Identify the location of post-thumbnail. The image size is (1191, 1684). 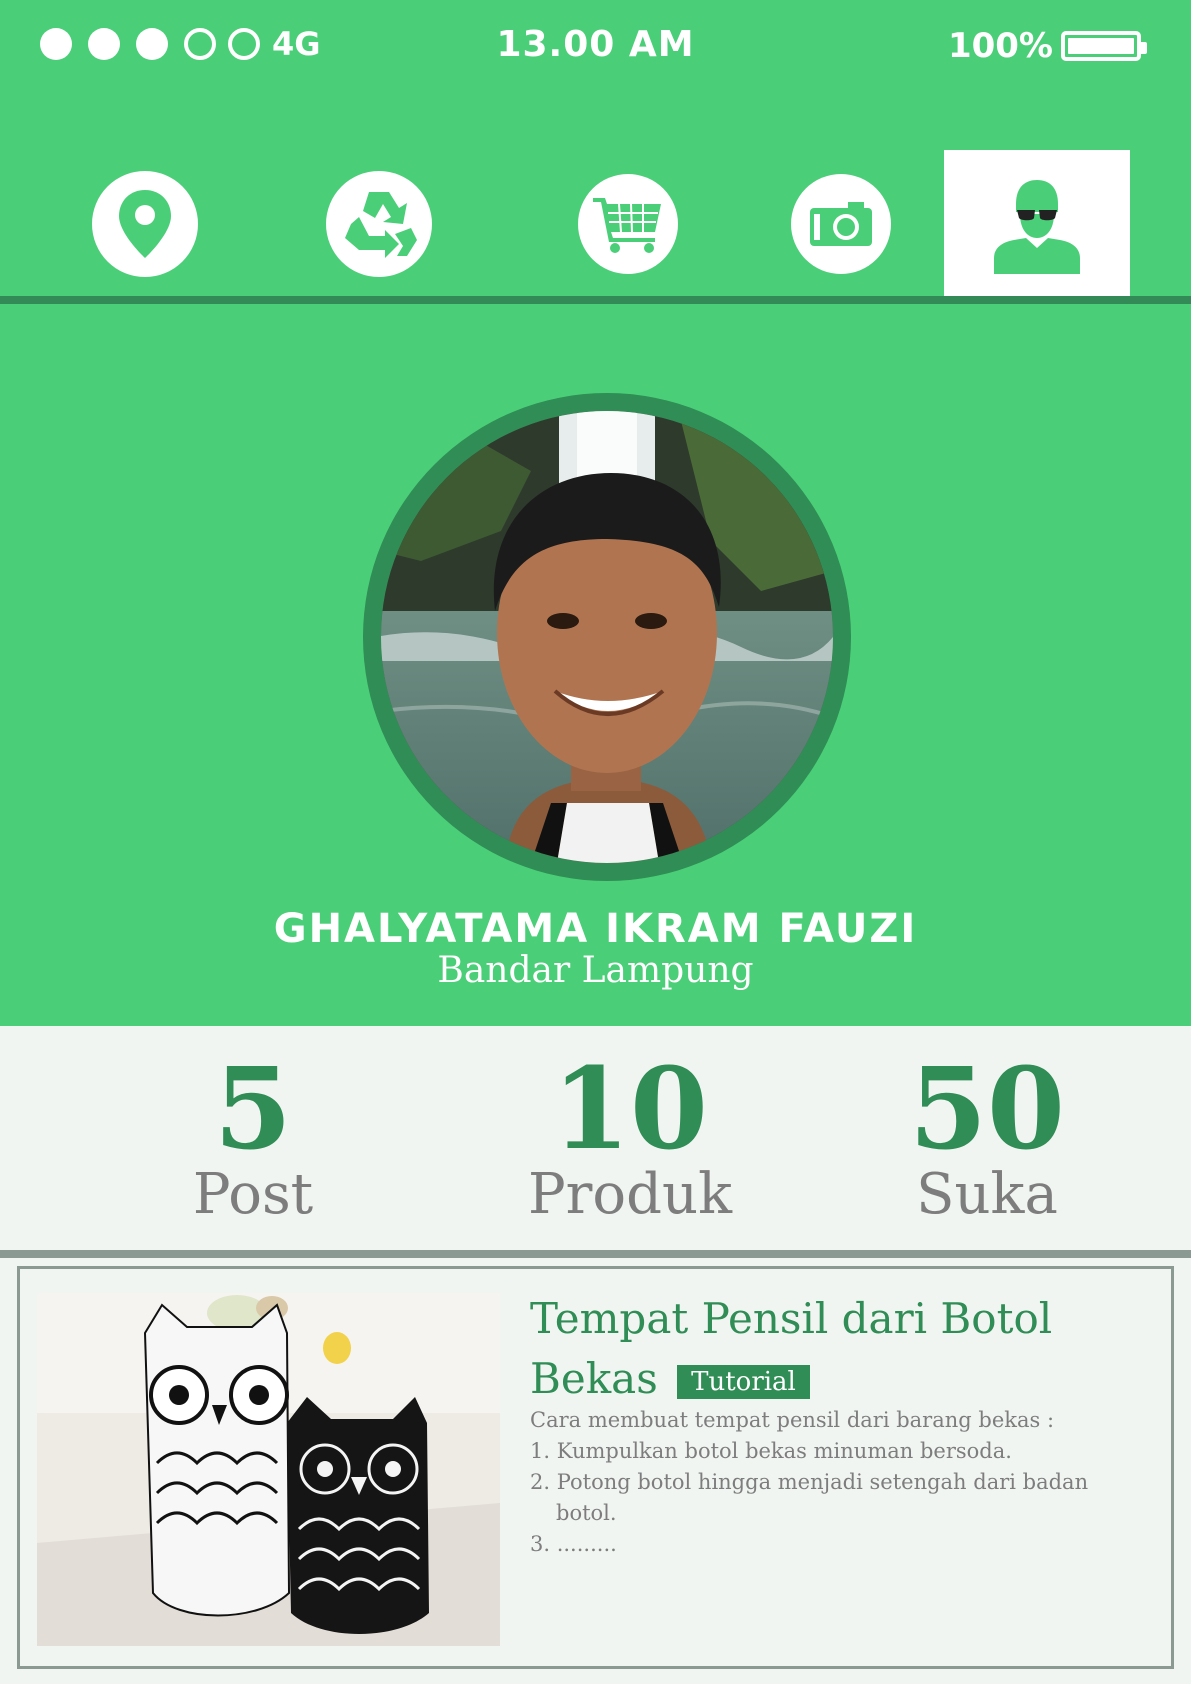
(268, 1469).